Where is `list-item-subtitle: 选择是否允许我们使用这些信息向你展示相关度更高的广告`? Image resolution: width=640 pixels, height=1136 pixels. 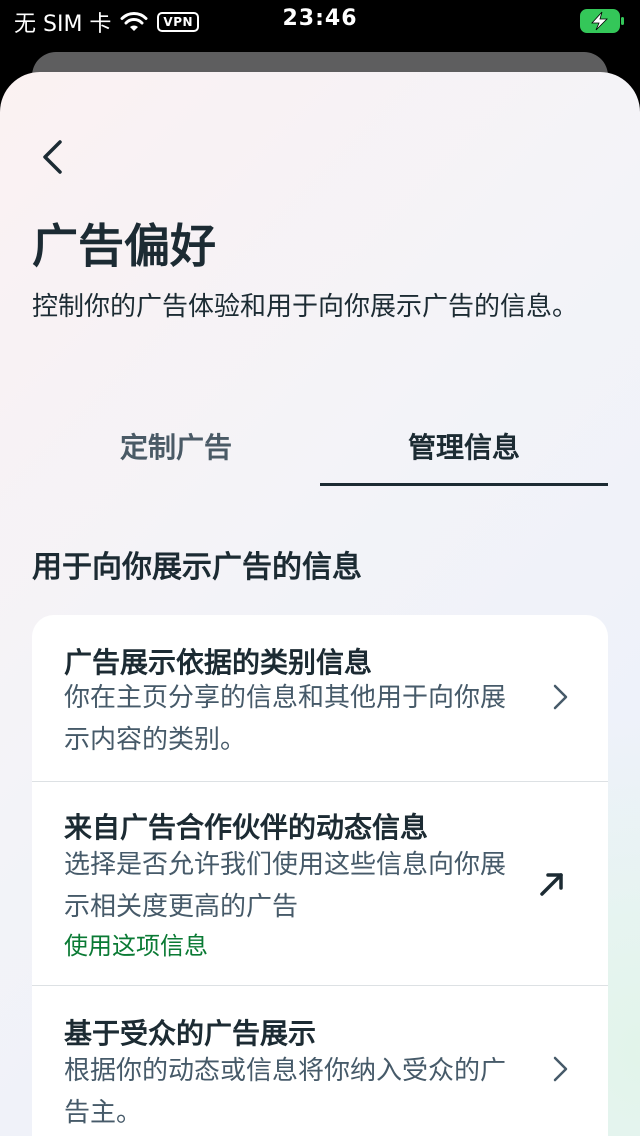
list-item-subtitle: 选择是否允许我们使用这些信息向你展示相关度更高的广告 is located at coordinates (285, 886).